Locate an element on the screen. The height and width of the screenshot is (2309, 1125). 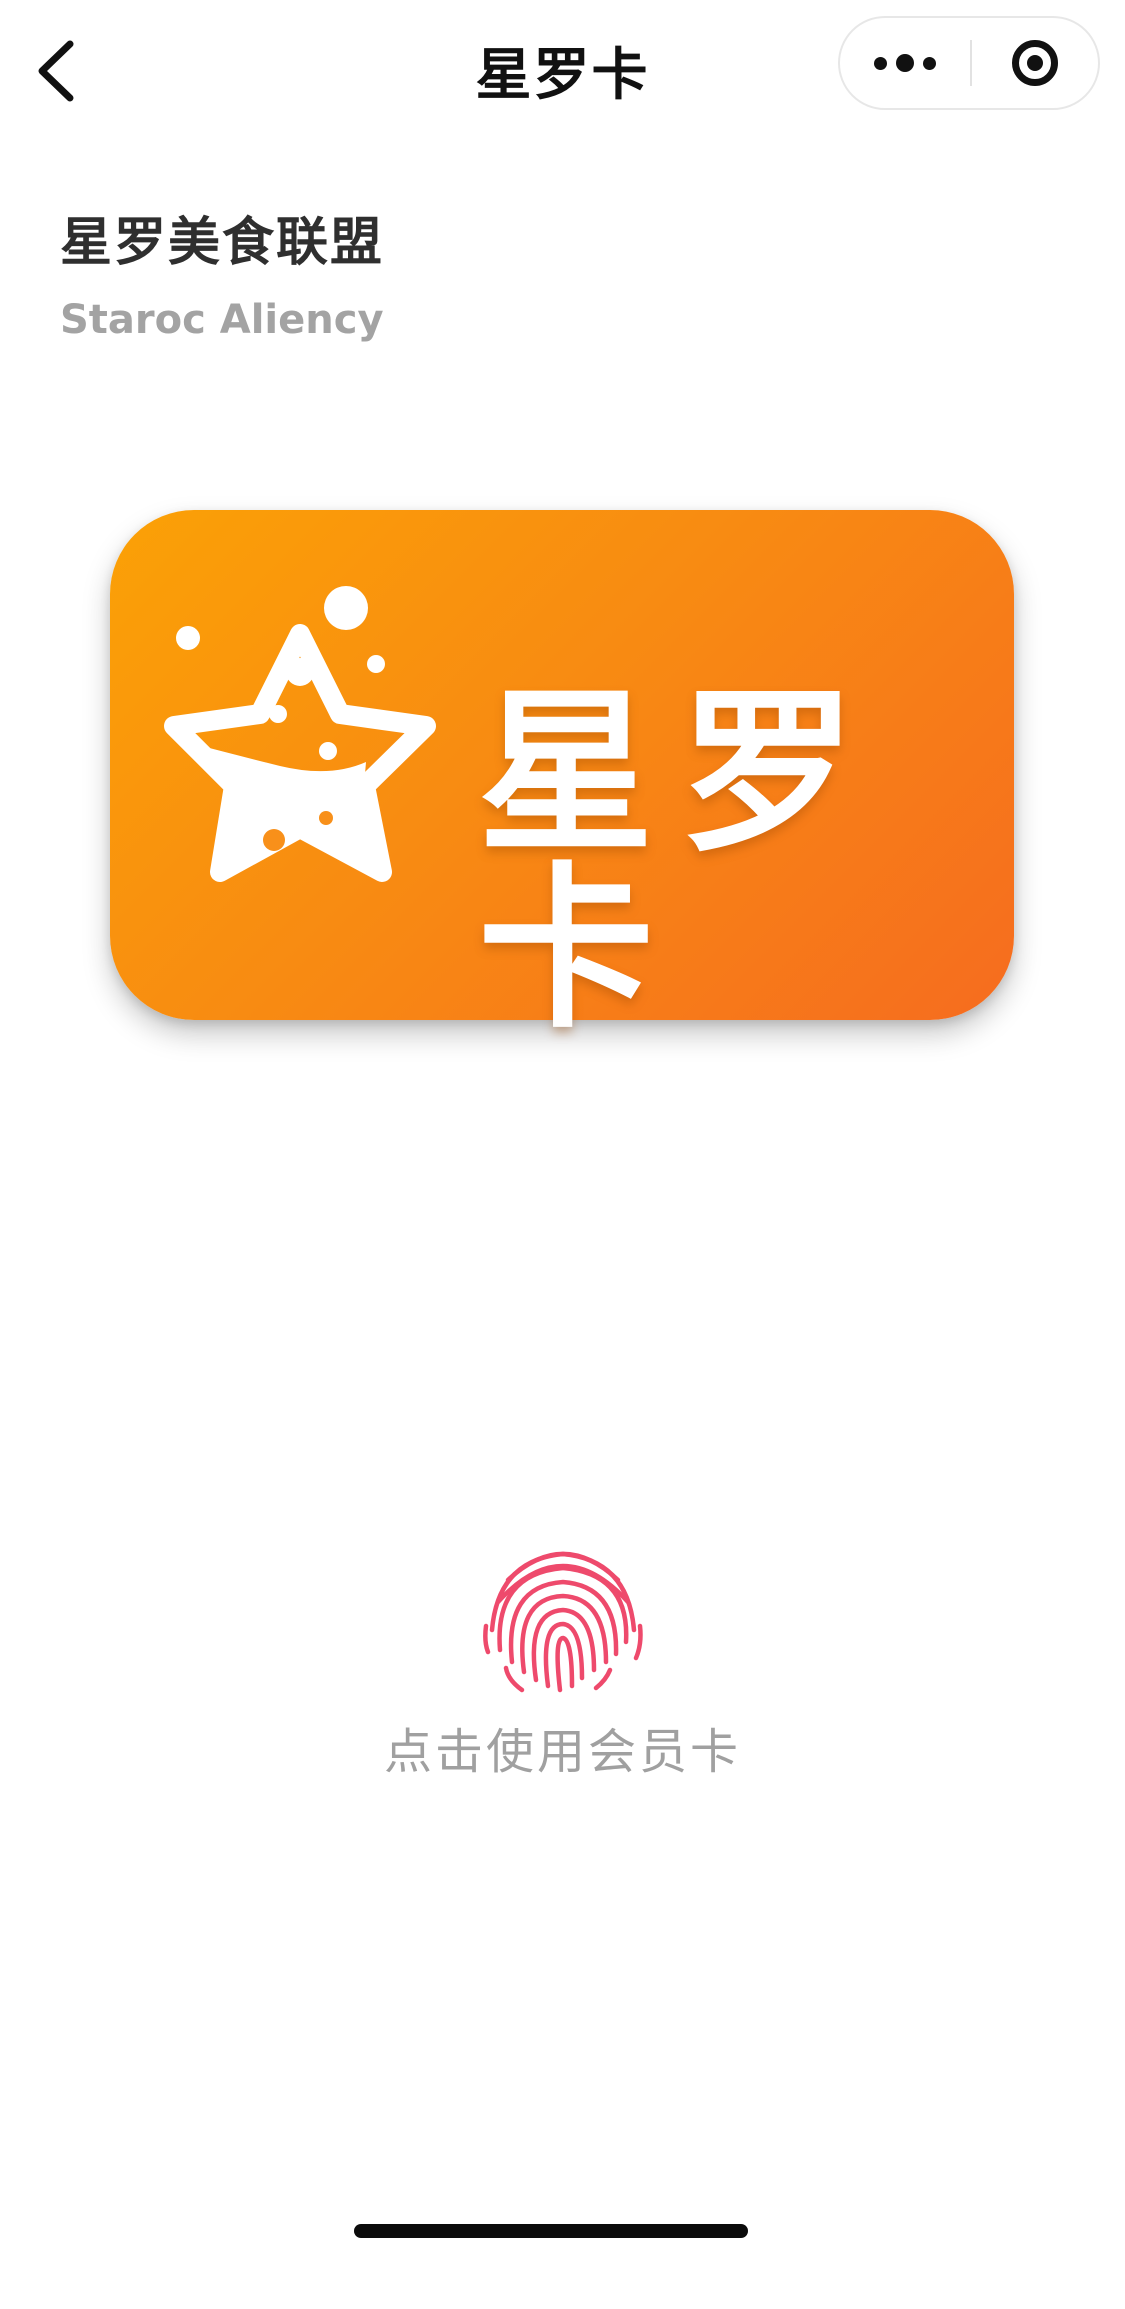
use-card-label: 点击使用会员卡 is located at coordinates (562, 1752).